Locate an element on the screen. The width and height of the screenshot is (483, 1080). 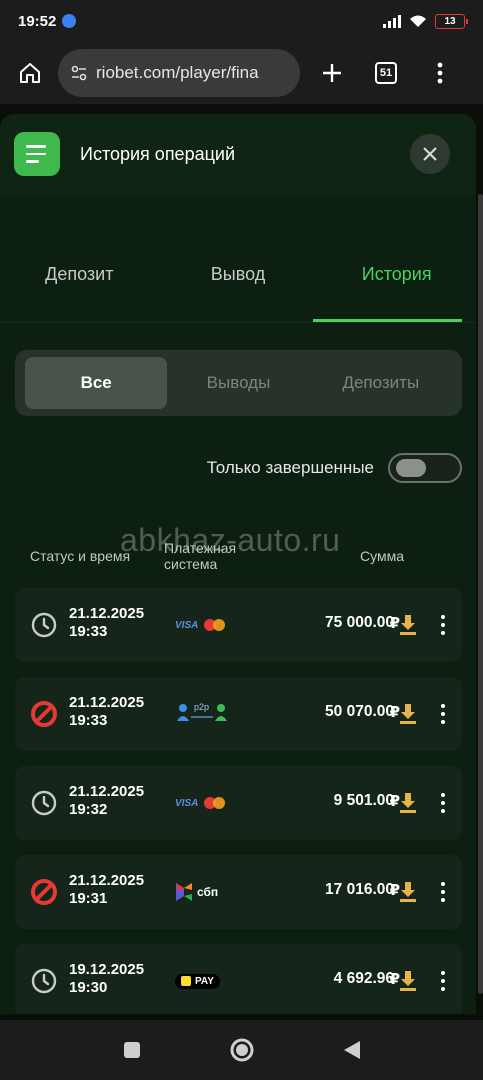
tab-switcher-button: 51 is located at coordinates (386, 73).